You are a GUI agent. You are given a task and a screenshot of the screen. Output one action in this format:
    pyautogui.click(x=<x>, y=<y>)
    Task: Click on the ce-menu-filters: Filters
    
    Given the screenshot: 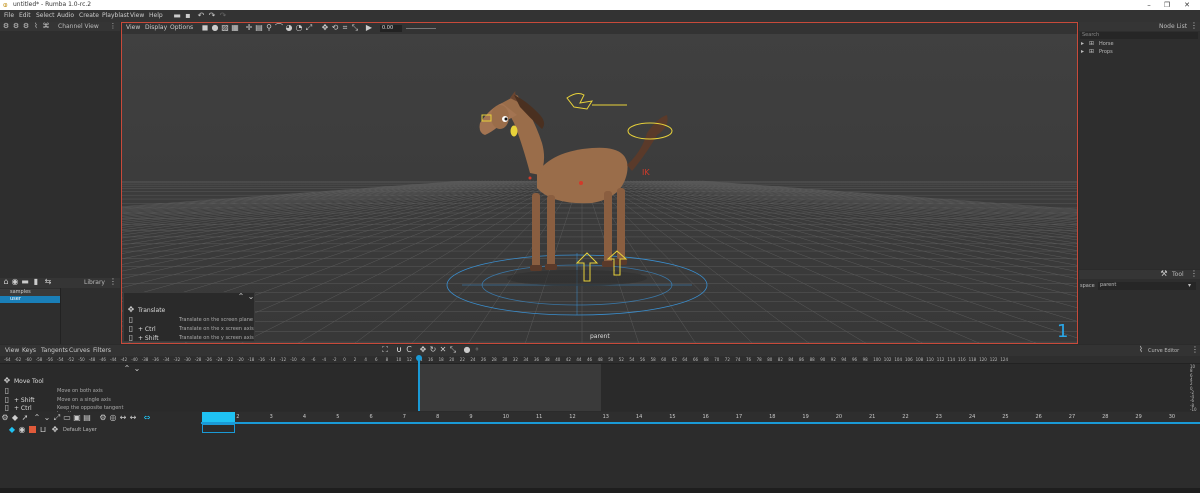 What is the action you would take?
    pyautogui.click(x=102, y=350)
    